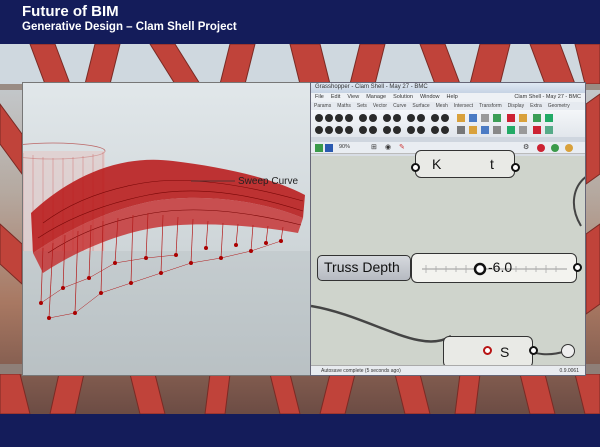 This screenshot has height=447, width=600. Describe the element at coordinates (374, 147) in the screenshot. I see `zoom-extents-icon: ⊞` at that location.